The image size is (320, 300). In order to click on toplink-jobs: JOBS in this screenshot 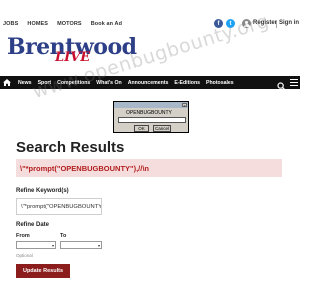, I will do `click(10, 24)`.